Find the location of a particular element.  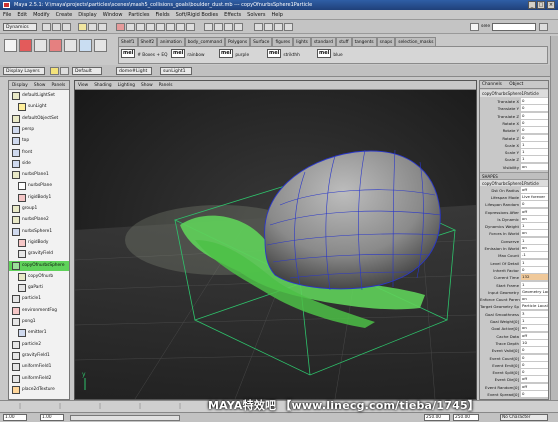

shelf-button-strikthh: mel strikthh is located at coordinates (289, 55).